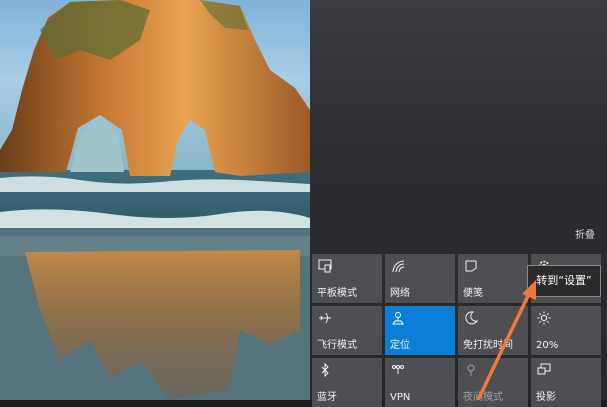 The width and height of the screenshot is (607, 407). I want to click on vpn-icon, so click(398, 369).